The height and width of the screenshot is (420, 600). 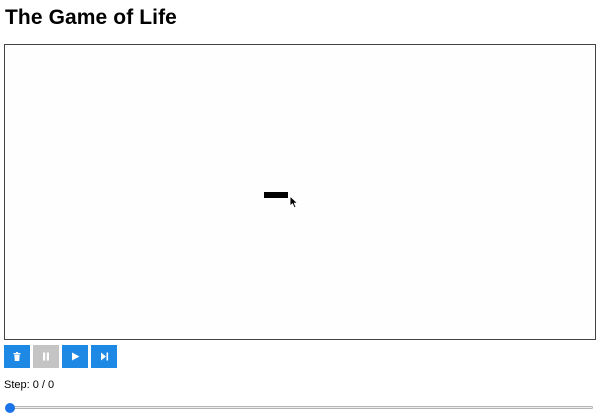 I want to click on page-title: The Game of Life, so click(x=91, y=17).